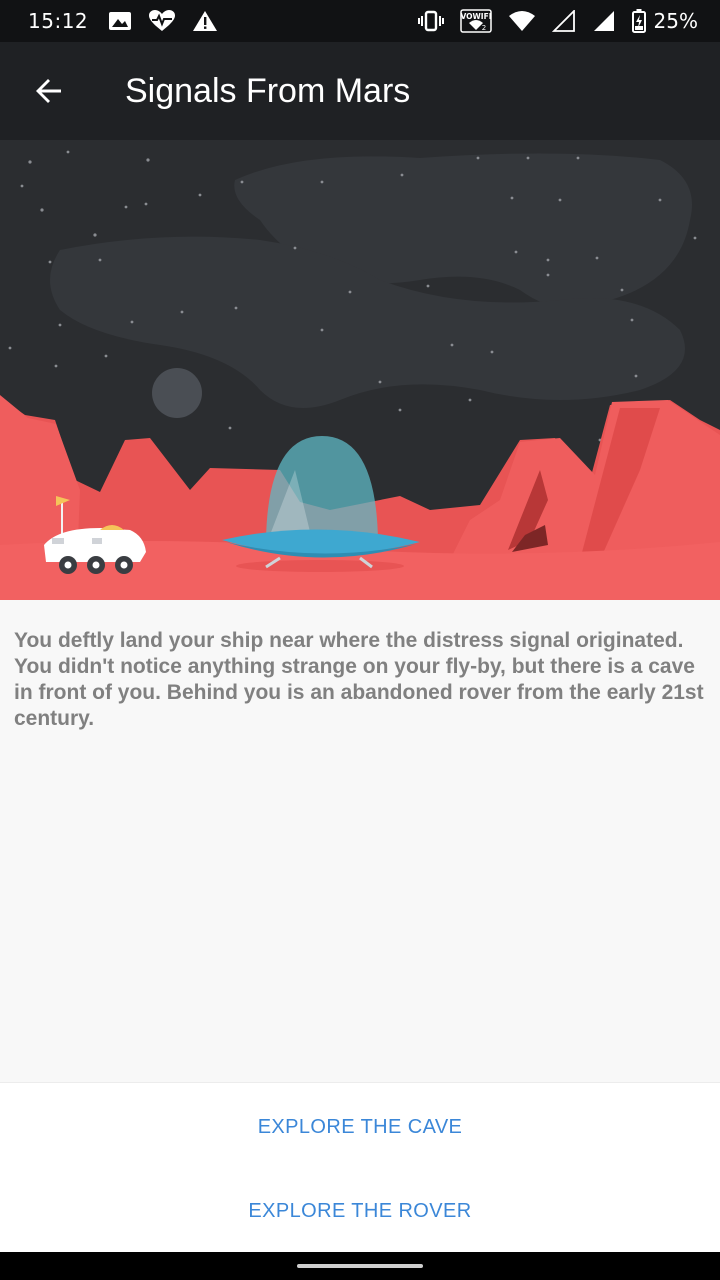 The image size is (720, 1280). I want to click on moon, so click(177, 393).